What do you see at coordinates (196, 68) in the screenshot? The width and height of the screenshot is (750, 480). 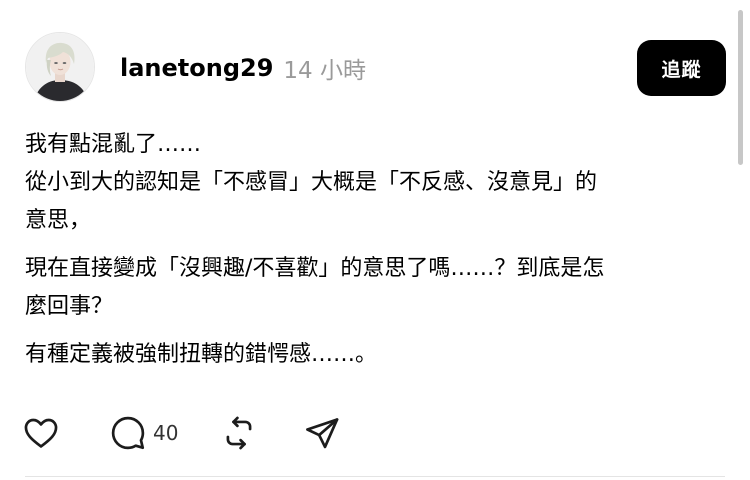 I see `username: lanetong29` at bounding box center [196, 68].